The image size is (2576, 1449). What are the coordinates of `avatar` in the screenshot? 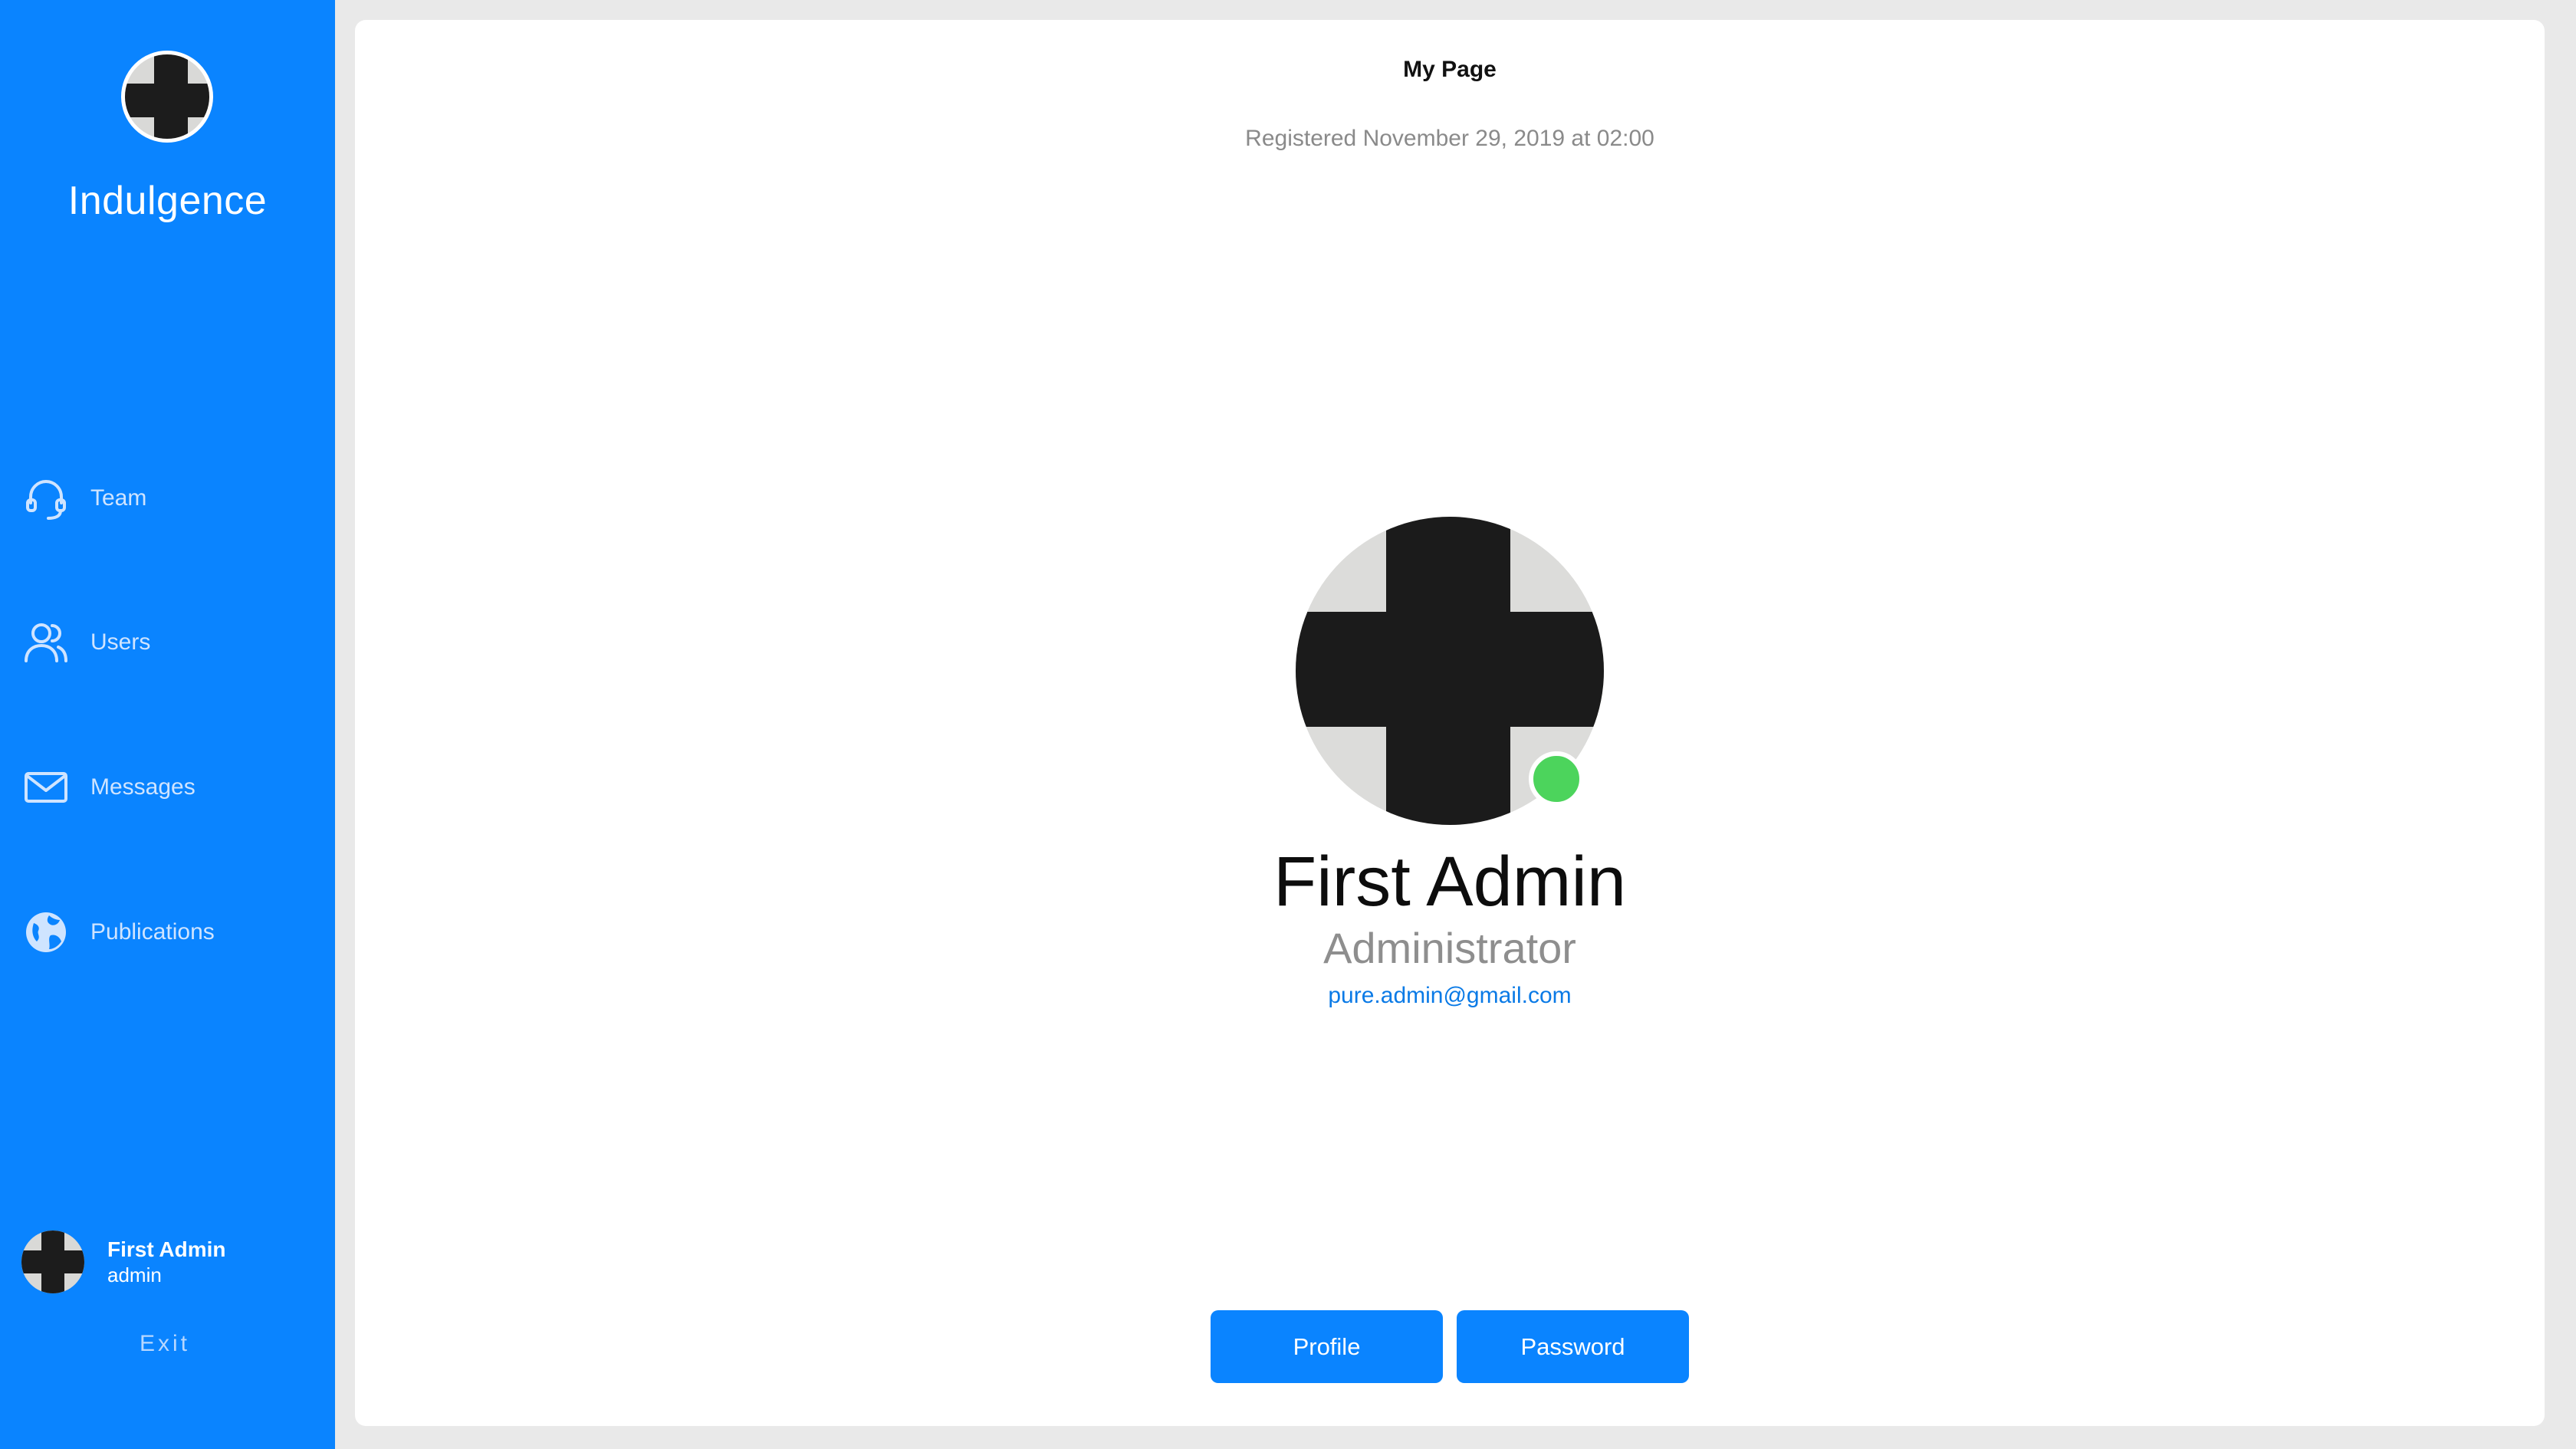 It's located at (53, 1262).